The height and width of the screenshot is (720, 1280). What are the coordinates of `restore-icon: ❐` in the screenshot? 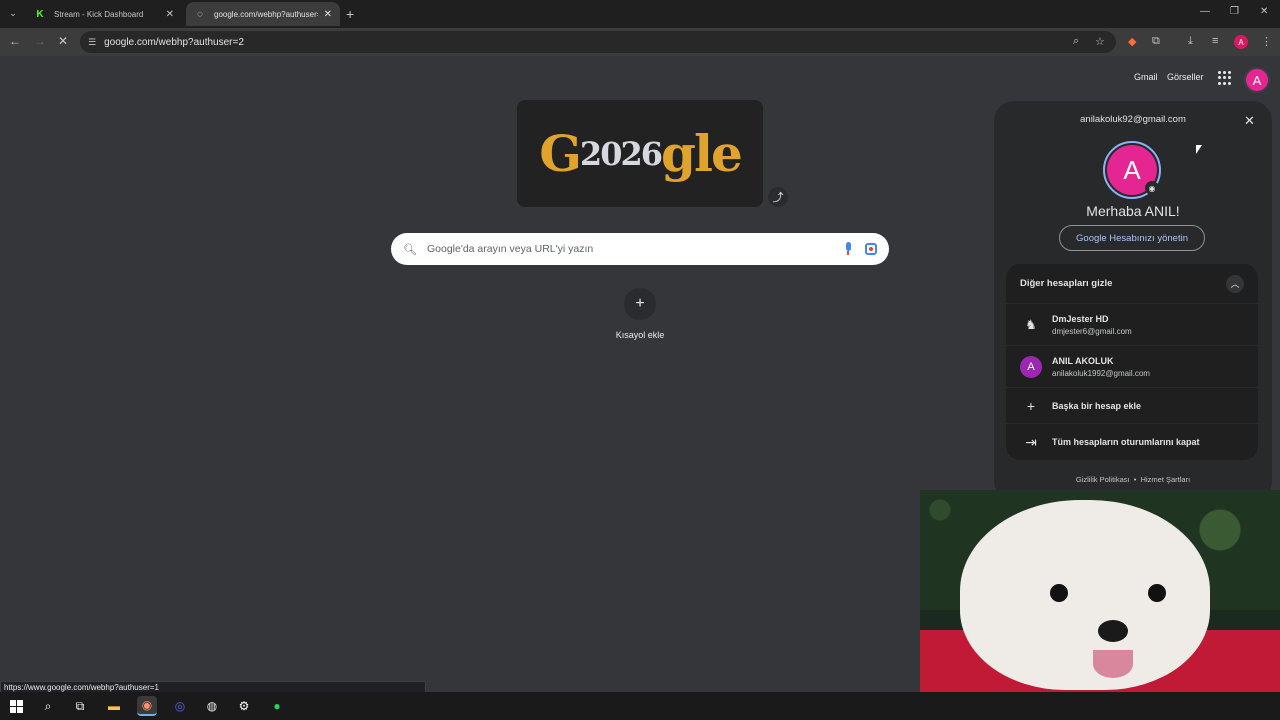 It's located at (1234, 11).